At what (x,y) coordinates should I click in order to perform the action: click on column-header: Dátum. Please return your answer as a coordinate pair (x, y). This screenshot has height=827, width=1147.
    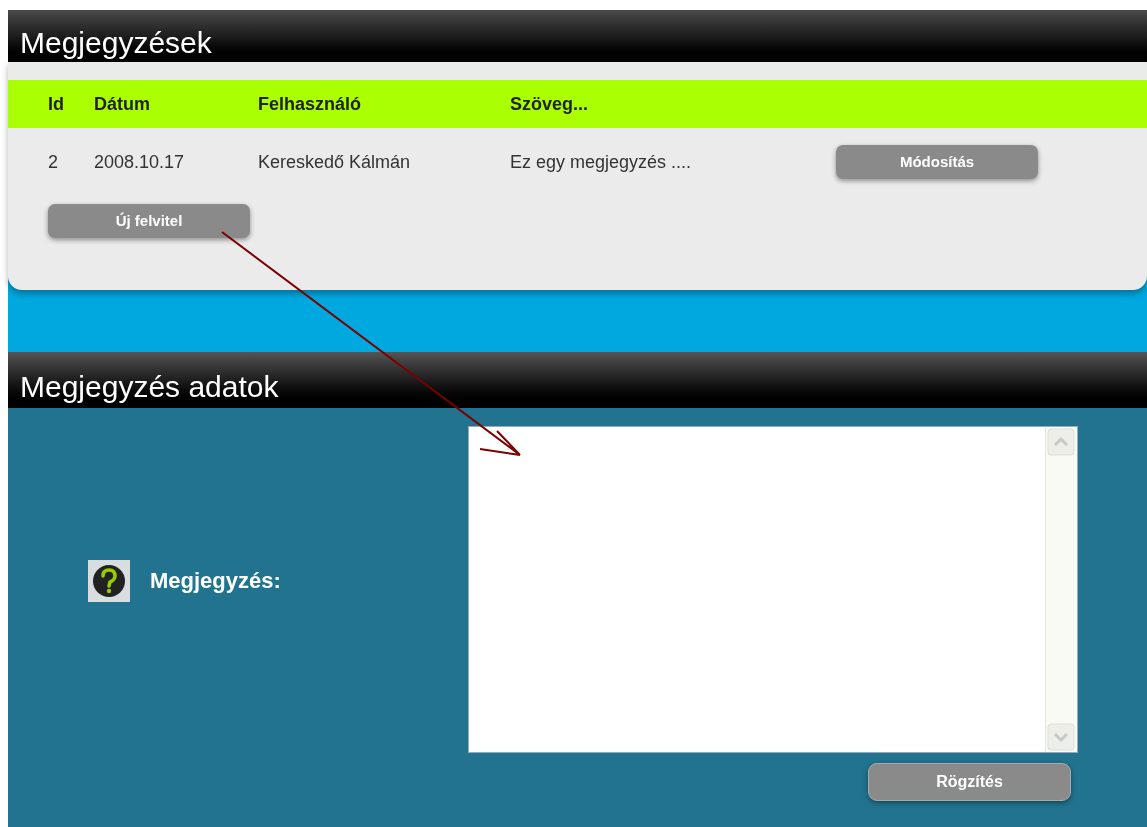
    Looking at the image, I should click on (122, 104).